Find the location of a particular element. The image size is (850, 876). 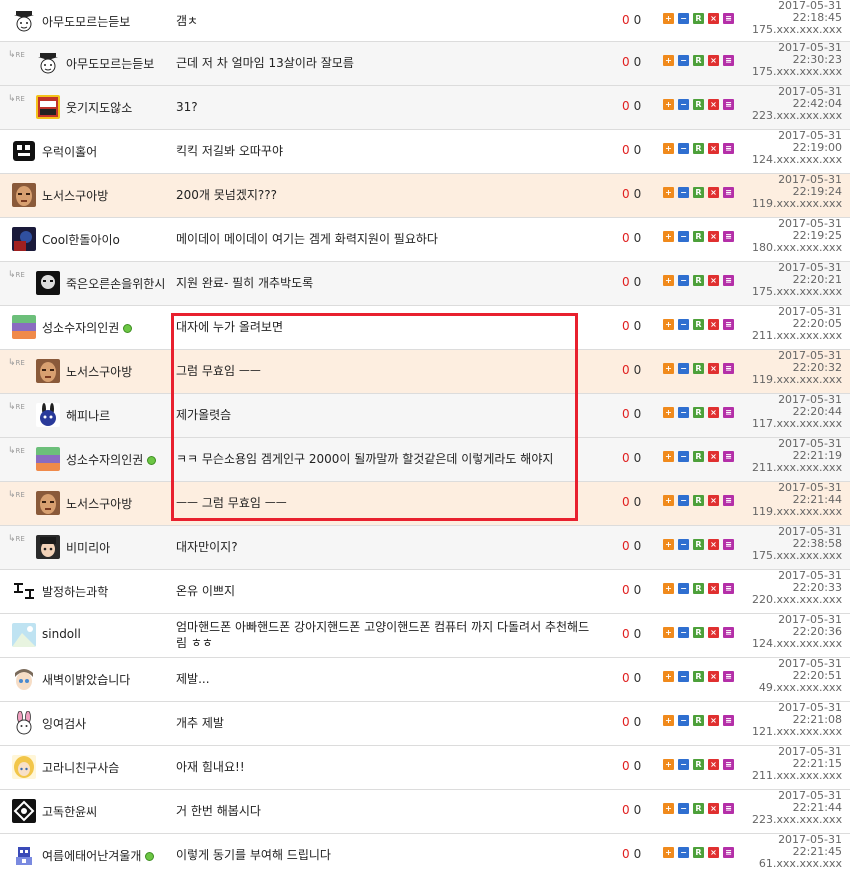

rabbit-avatar is located at coordinates (48, 415).